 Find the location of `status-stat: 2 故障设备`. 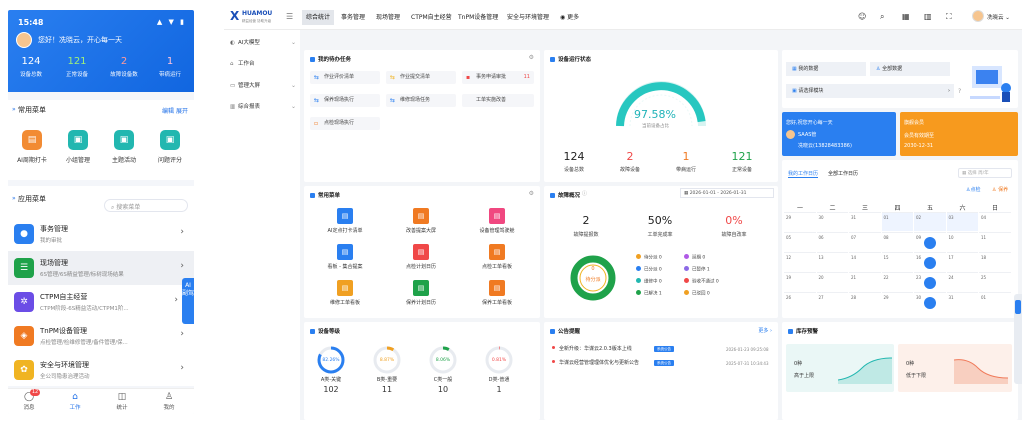

status-stat: 2 故障设备 is located at coordinates (630, 161).